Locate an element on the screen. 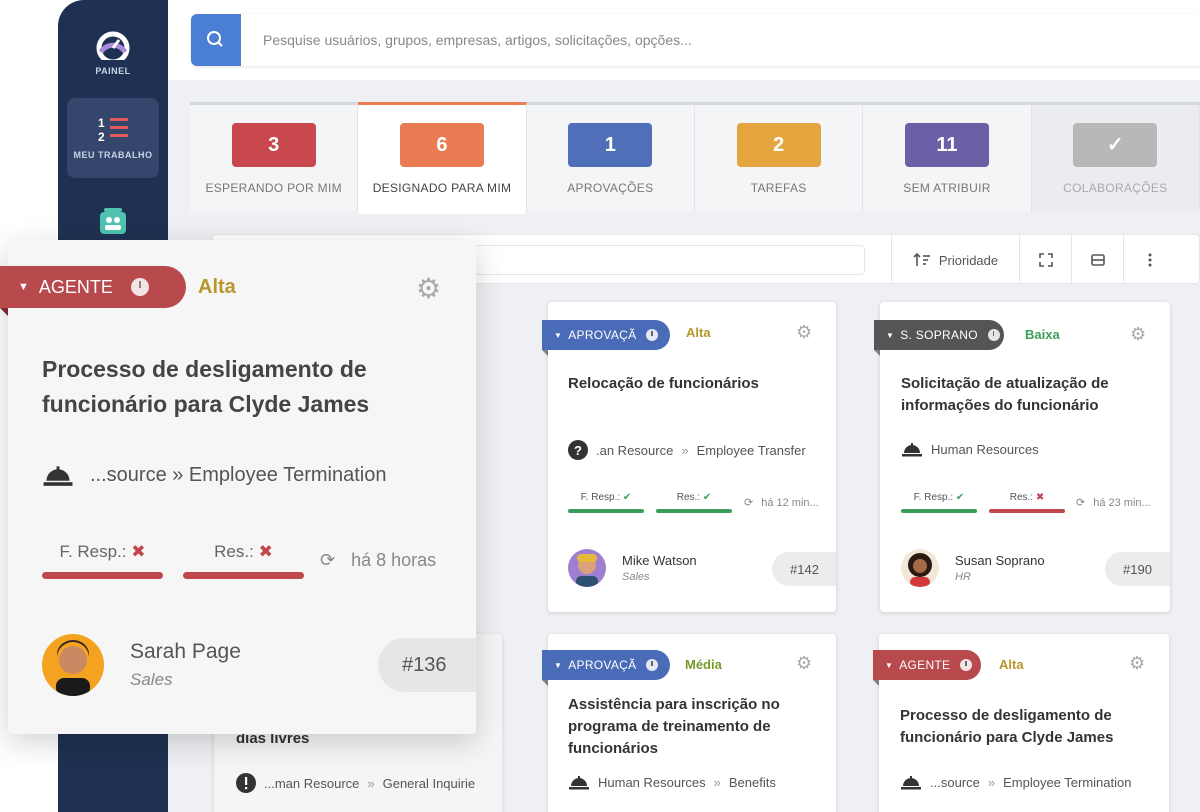  check-circle-icon: ✔ is located at coordinates (627, 497).